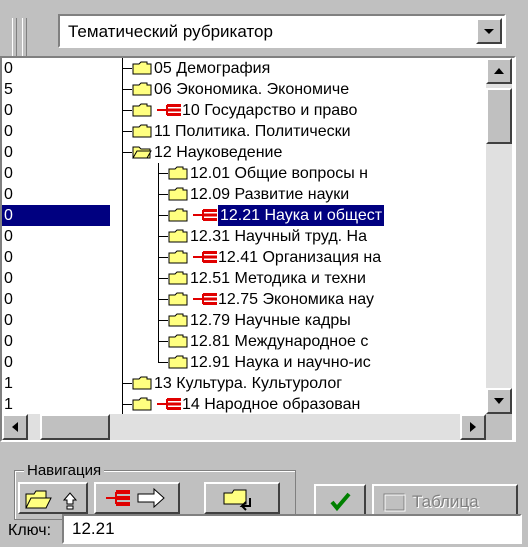 The image size is (528, 547). I want to click on tree-node: 13 Культура. Культуролог, so click(300, 383).